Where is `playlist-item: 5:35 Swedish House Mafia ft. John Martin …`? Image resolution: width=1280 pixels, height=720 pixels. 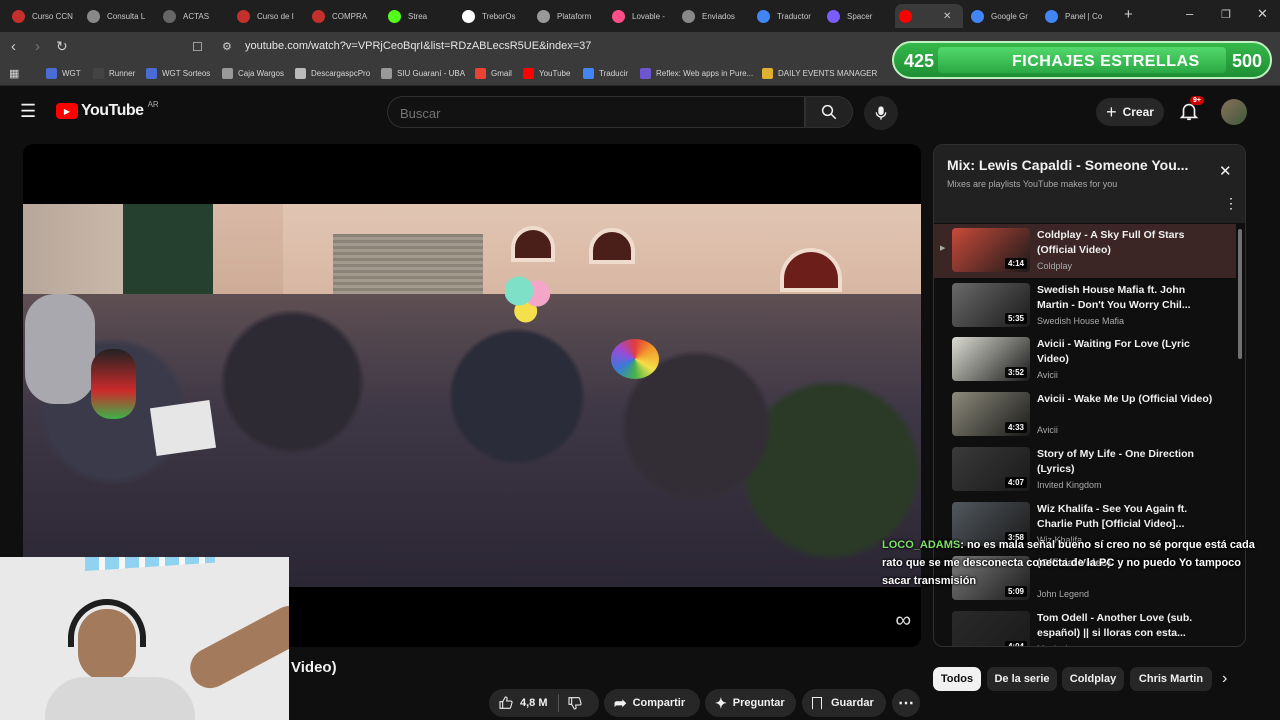
playlist-item: 5:35 Swedish House Mafia ft. John Martin … is located at coordinates (1085, 306).